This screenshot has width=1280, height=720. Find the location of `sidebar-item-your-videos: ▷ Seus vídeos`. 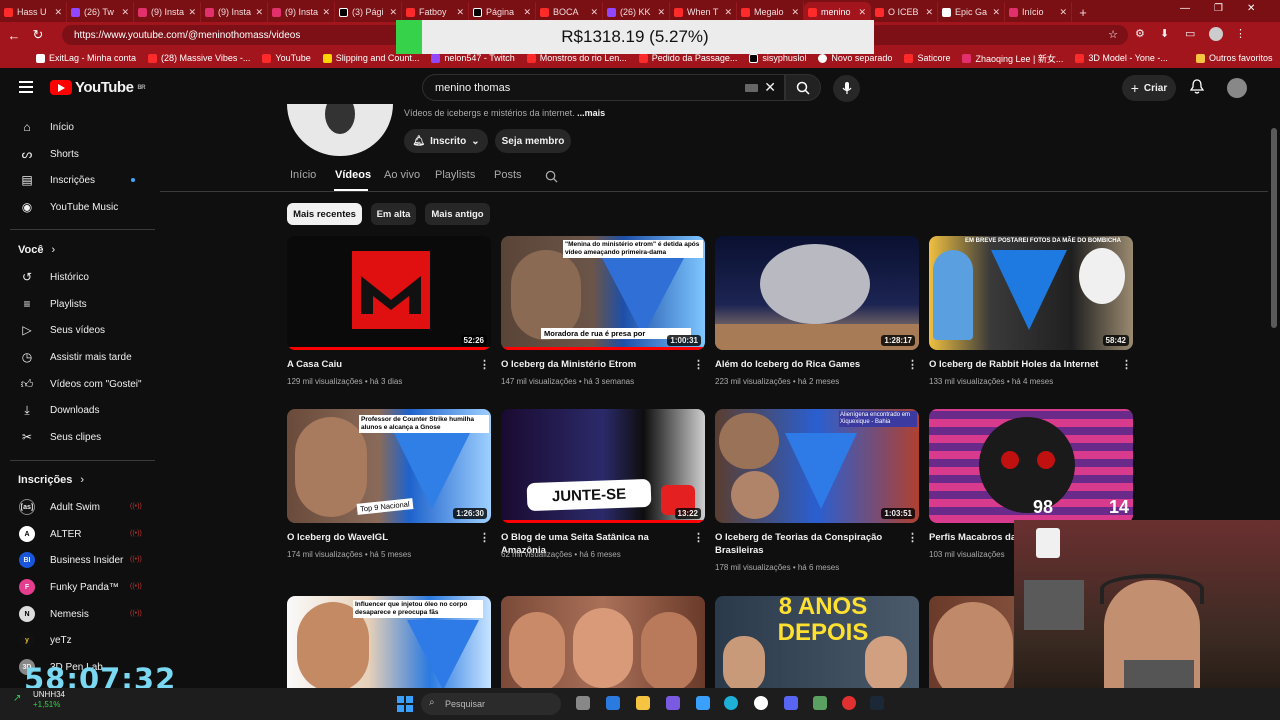

sidebar-item-your-videos: ▷ Seus vídeos is located at coordinates (77, 330).